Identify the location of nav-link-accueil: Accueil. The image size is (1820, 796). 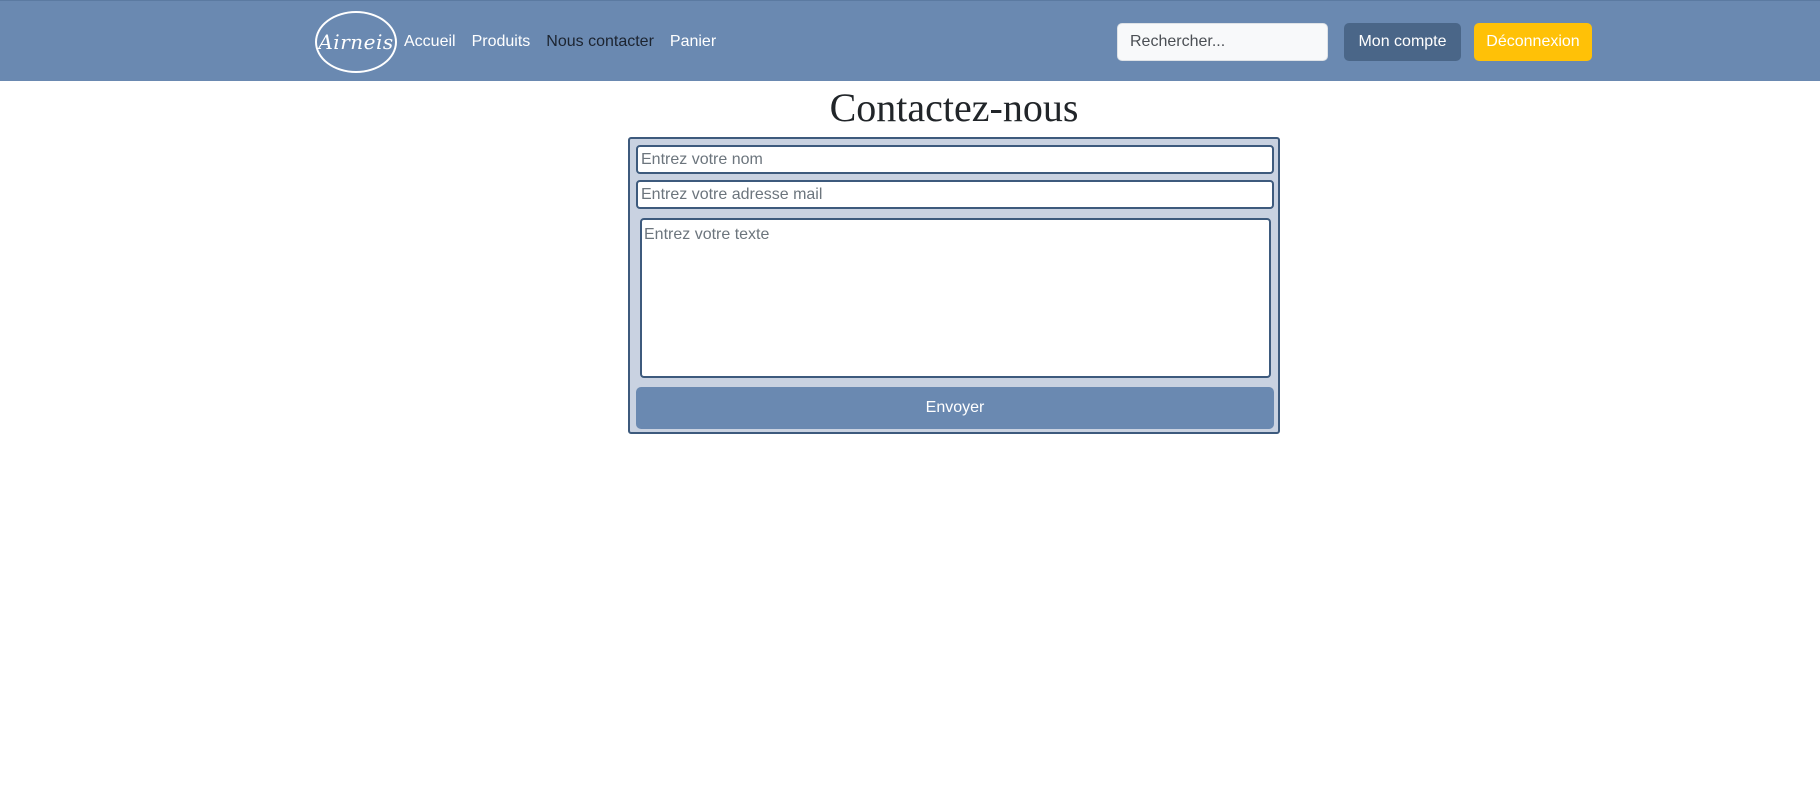
(430, 42).